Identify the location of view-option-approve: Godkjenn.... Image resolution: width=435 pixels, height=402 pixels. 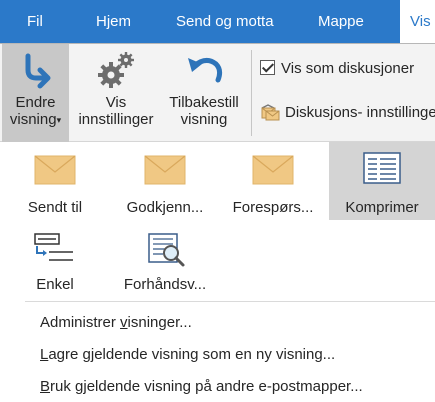
(165, 185).